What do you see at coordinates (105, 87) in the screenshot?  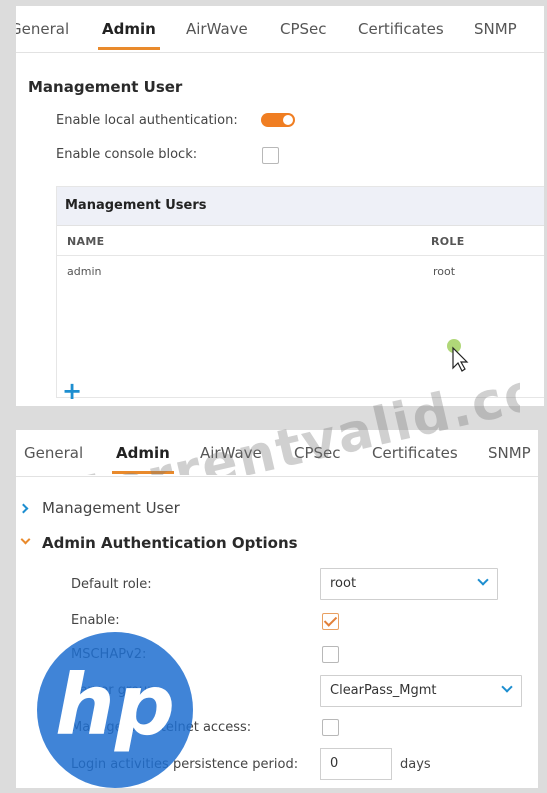 I see `section-title: Management User` at bounding box center [105, 87].